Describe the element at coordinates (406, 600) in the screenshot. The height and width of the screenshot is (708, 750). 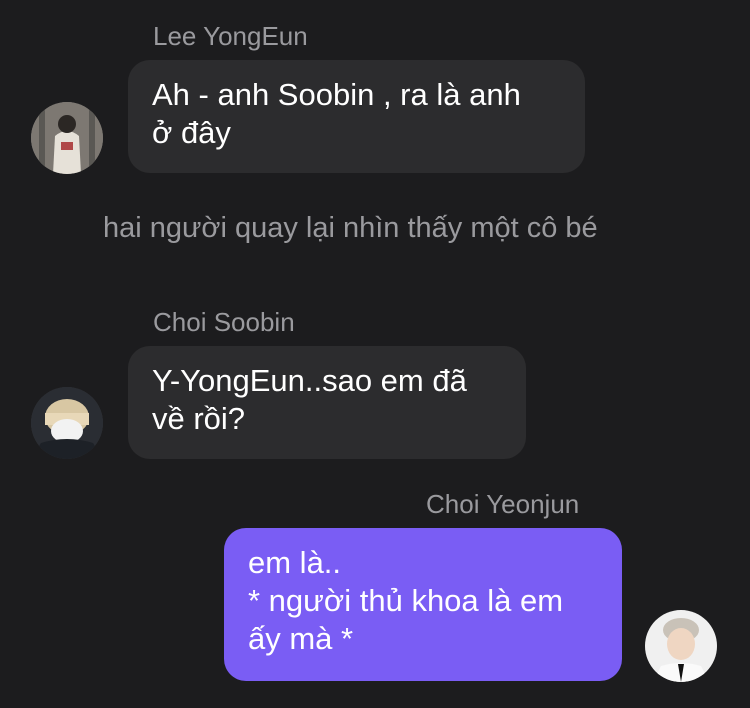
I see `message-text: * người thủ khoa là em` at that location.